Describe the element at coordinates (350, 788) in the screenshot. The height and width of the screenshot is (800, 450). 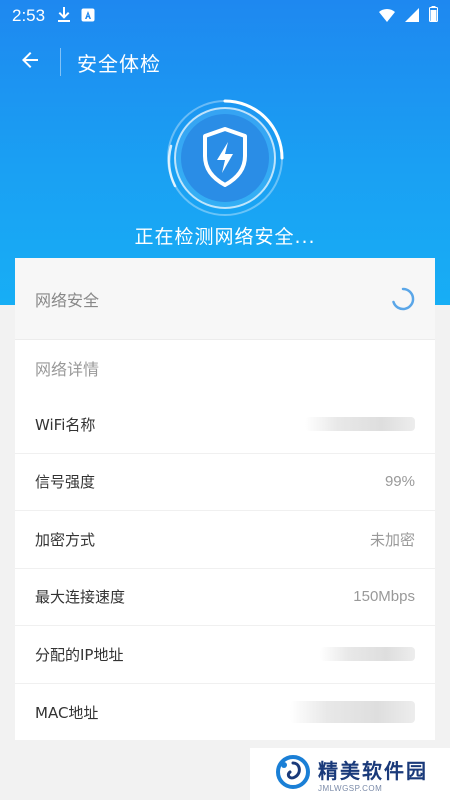
I see `watermark-url: JMLWGSP.COM` at that location.